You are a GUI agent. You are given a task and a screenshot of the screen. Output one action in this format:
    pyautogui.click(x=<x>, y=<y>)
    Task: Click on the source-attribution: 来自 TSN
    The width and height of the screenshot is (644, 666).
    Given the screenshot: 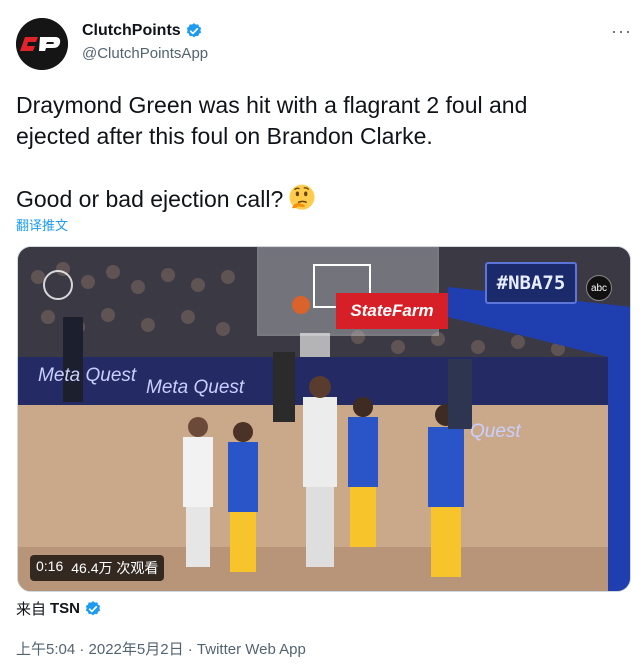 What is the action you would take?
    pyautogui.click(x=59, y=608)
    